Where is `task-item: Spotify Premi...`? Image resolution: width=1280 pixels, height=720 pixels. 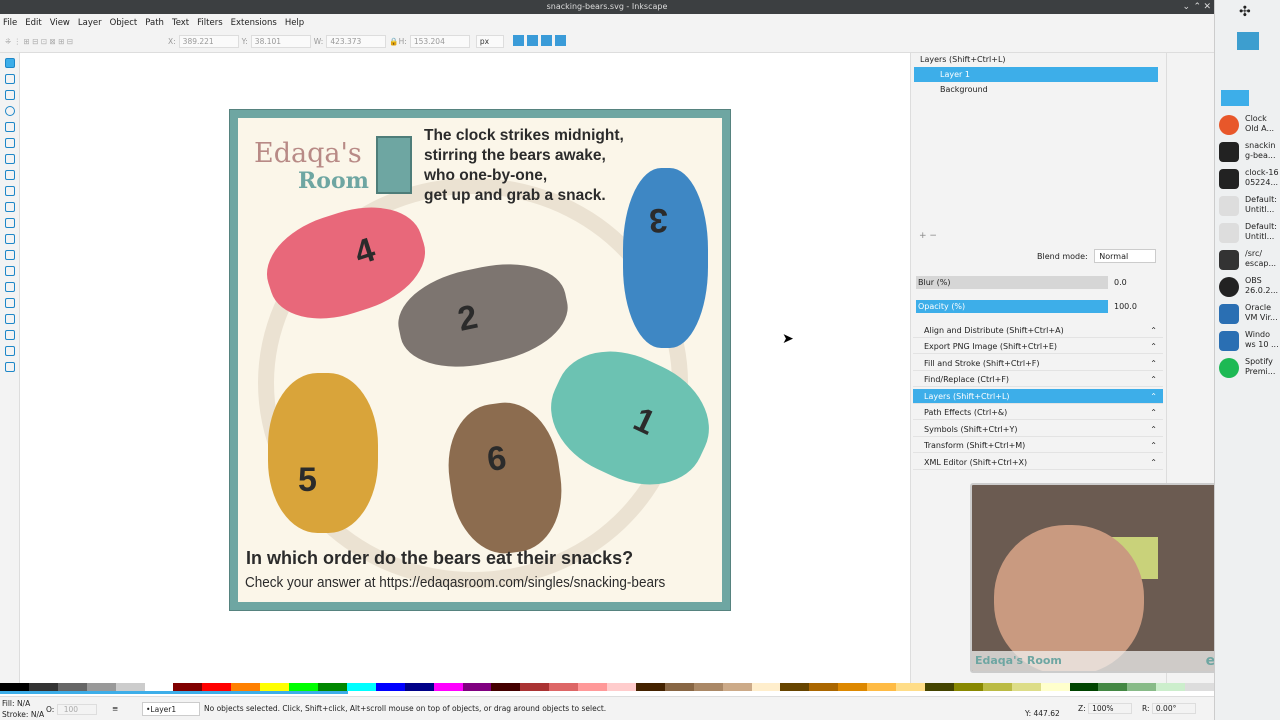 task-item: Spotify Premi... is located at coordinates (1248, 368).